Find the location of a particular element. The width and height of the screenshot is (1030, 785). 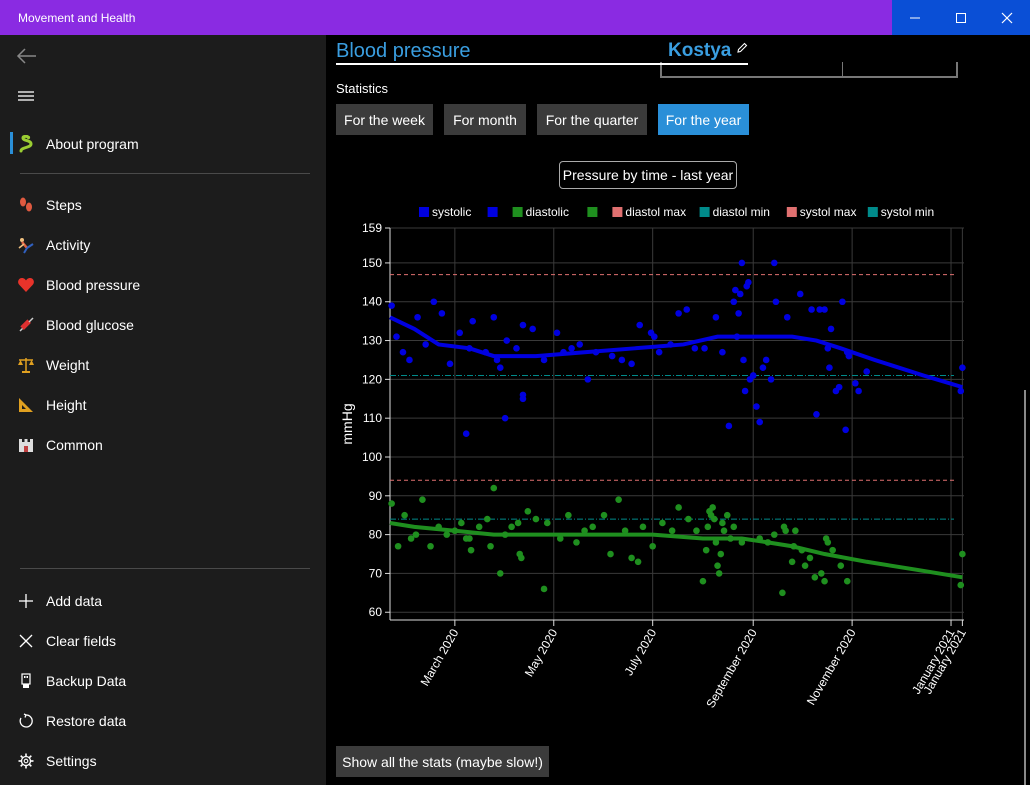

sidebar-item-clear-fields: Clear fields is located at coordinates (163, 641).